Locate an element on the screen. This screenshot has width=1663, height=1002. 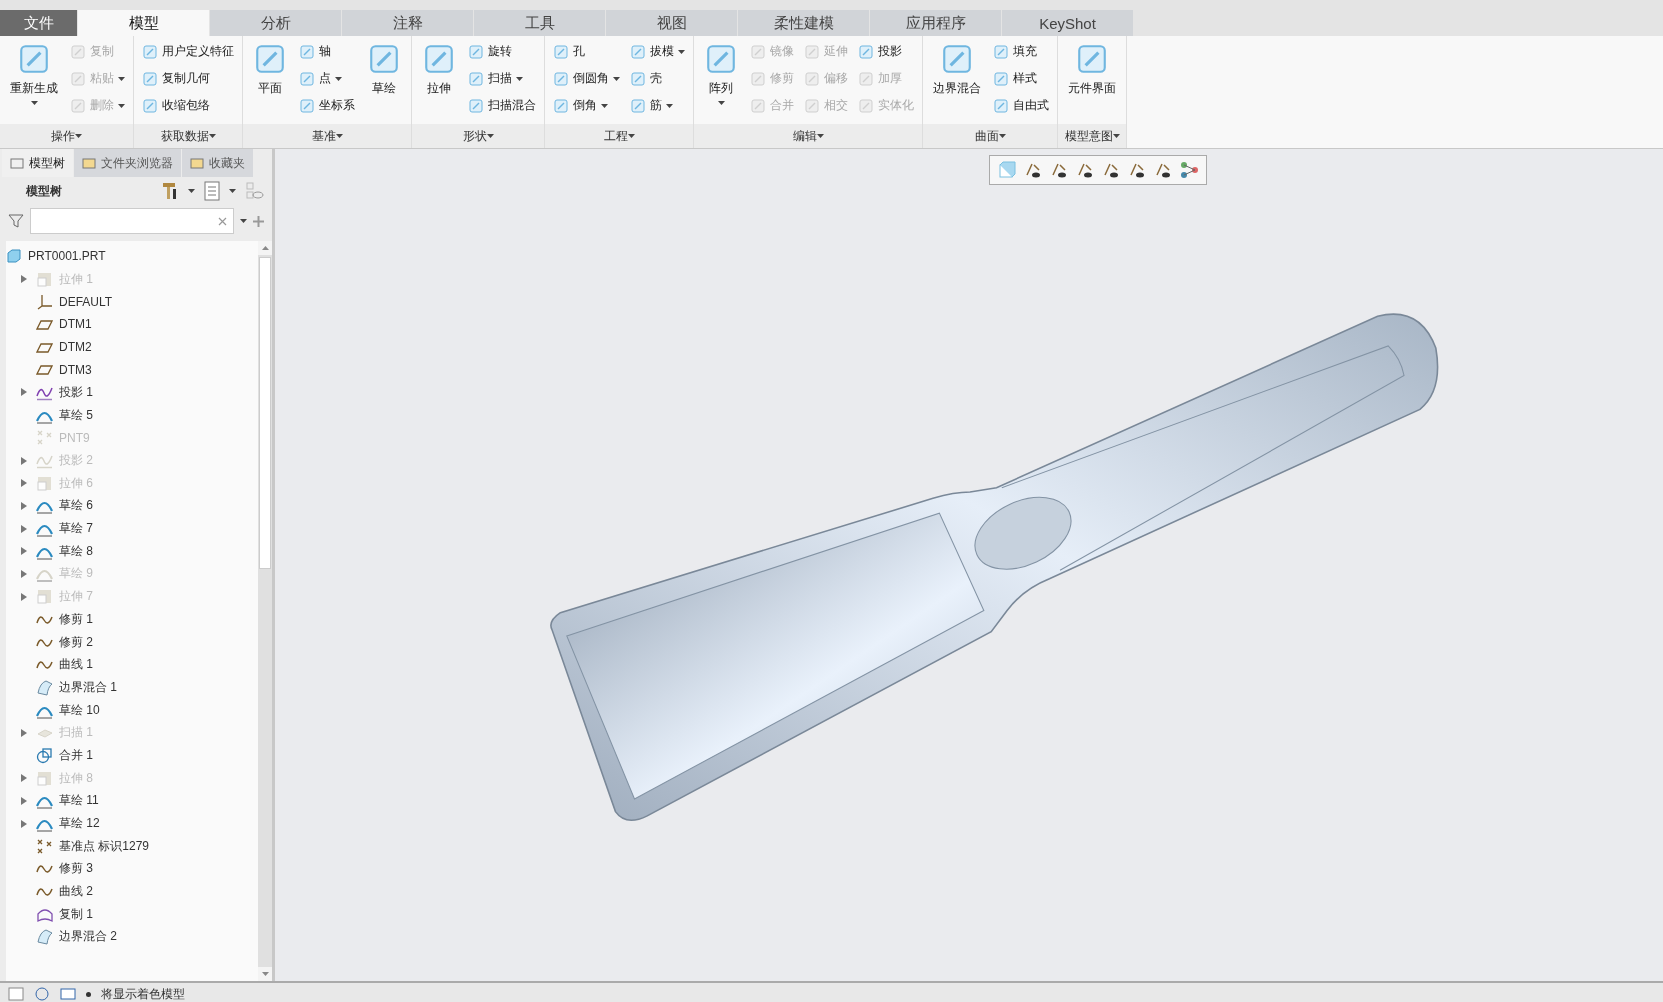
scroll-up-icon is located at coordinates (265, 248).